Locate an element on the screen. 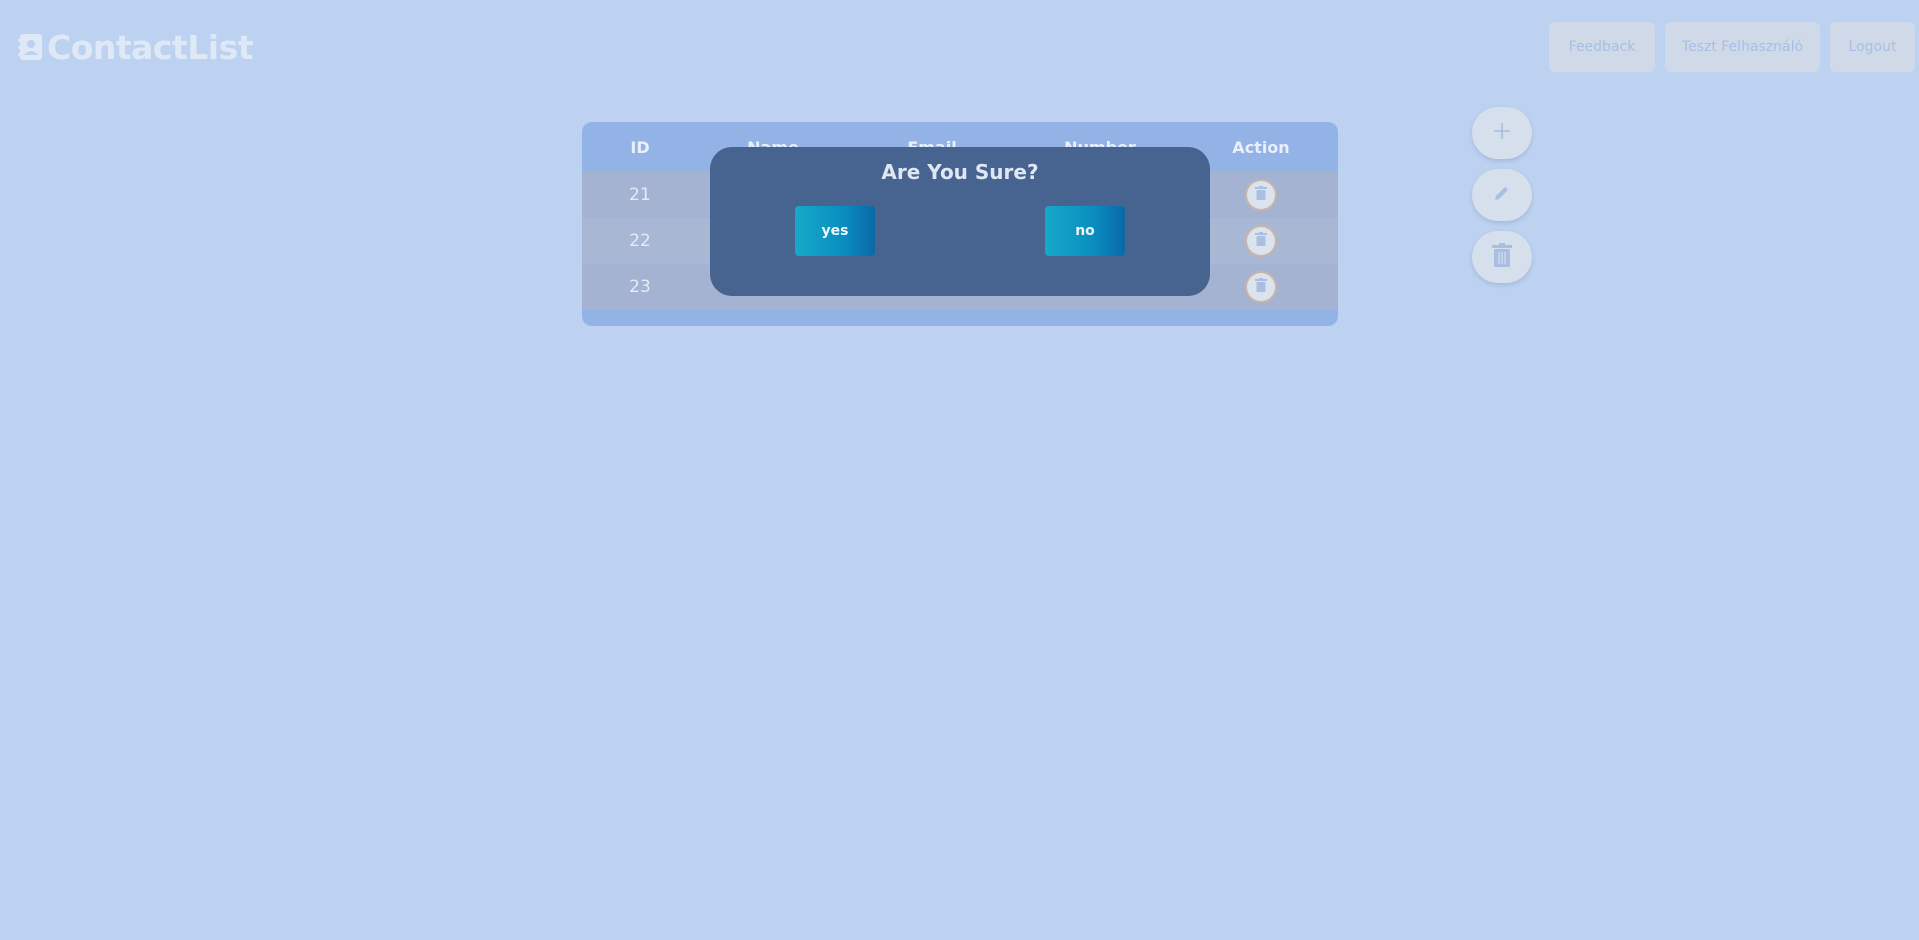  pencil-icon is located at coordinates (1502, 195).